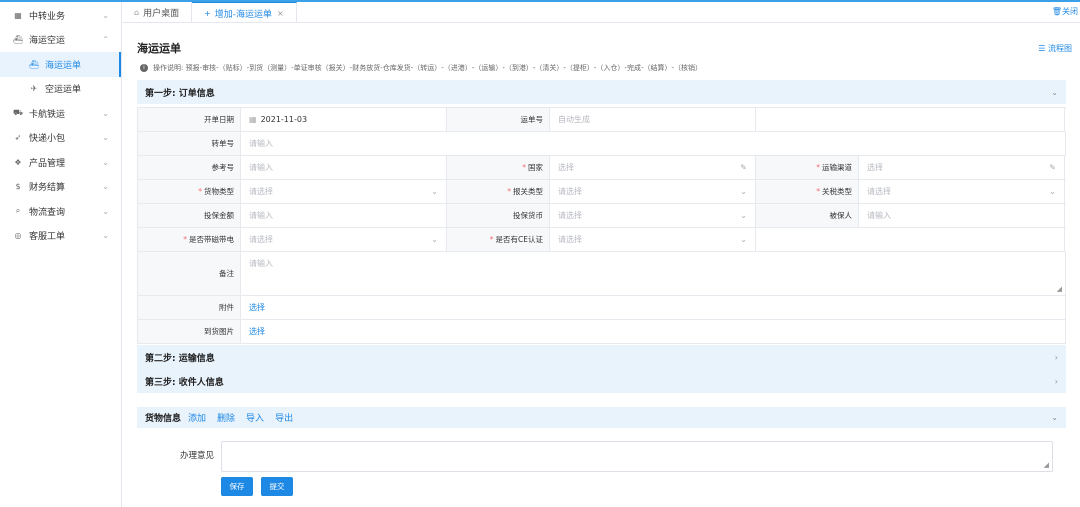  What do you see at coordinates (570, 239) in the screenshot?
I see `ce-placeholder: 请选择` at bounding box center [570, 239].